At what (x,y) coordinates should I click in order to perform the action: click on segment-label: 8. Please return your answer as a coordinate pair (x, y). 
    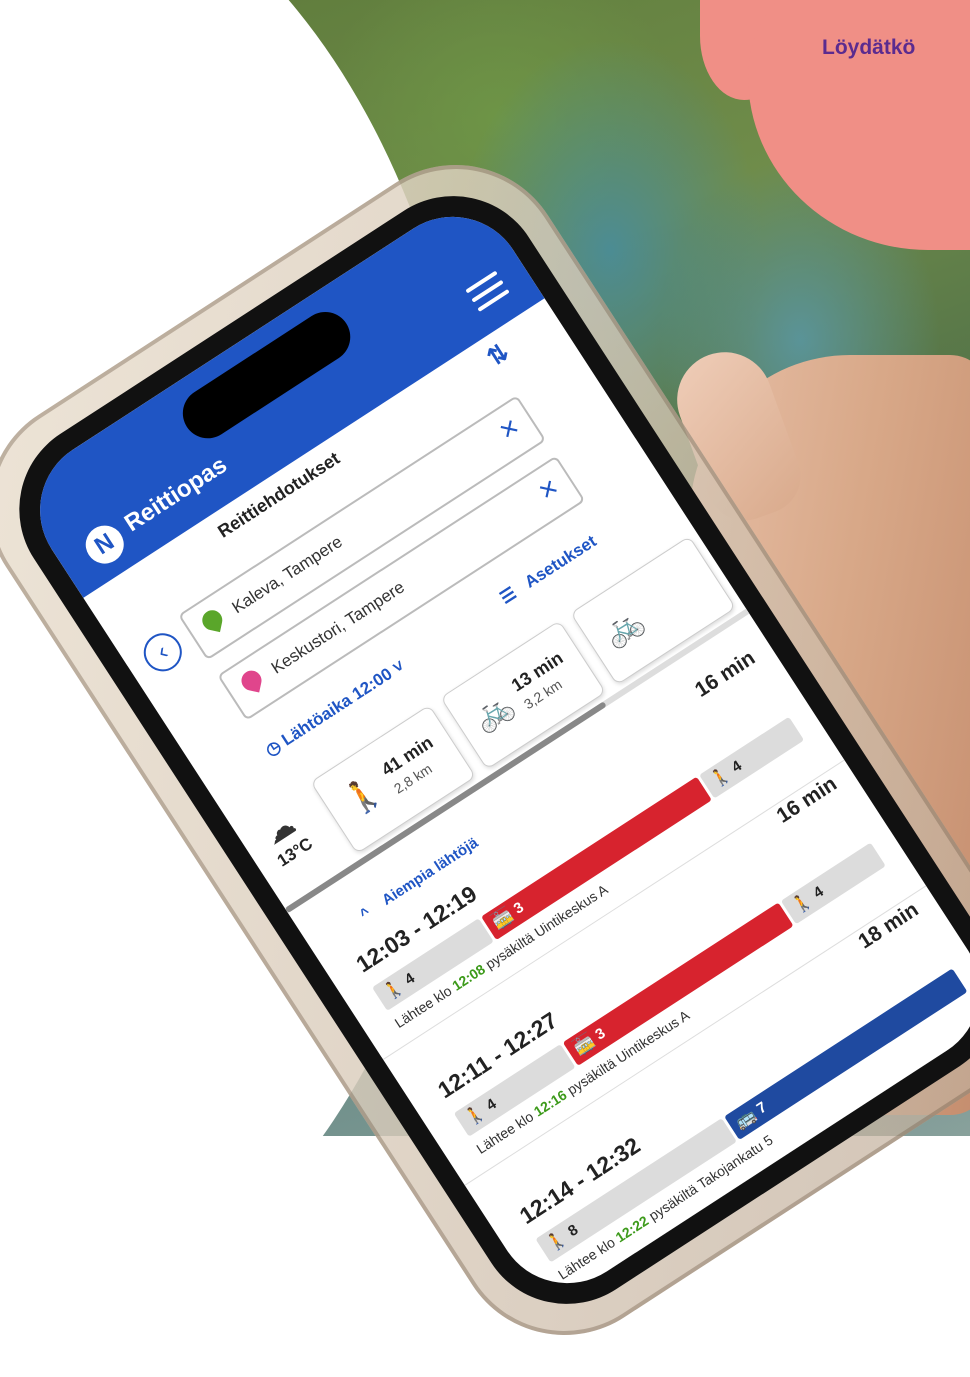
    Looking at the image, I should click on (573, 1231).